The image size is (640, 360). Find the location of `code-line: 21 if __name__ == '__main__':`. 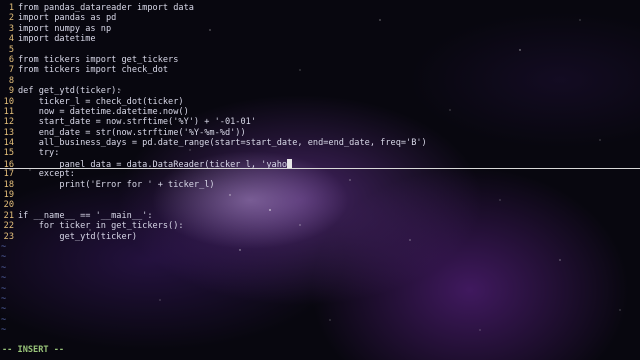

code-line: 21 if __name__ == '__main__': is located at coordinates (320, 216).